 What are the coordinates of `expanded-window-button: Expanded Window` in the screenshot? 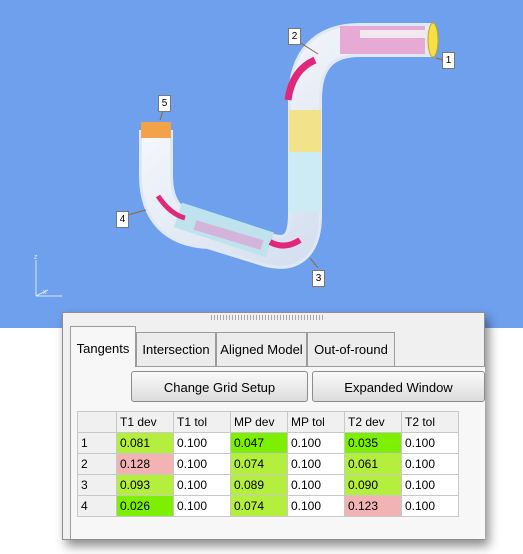 It's located at (398, 386).